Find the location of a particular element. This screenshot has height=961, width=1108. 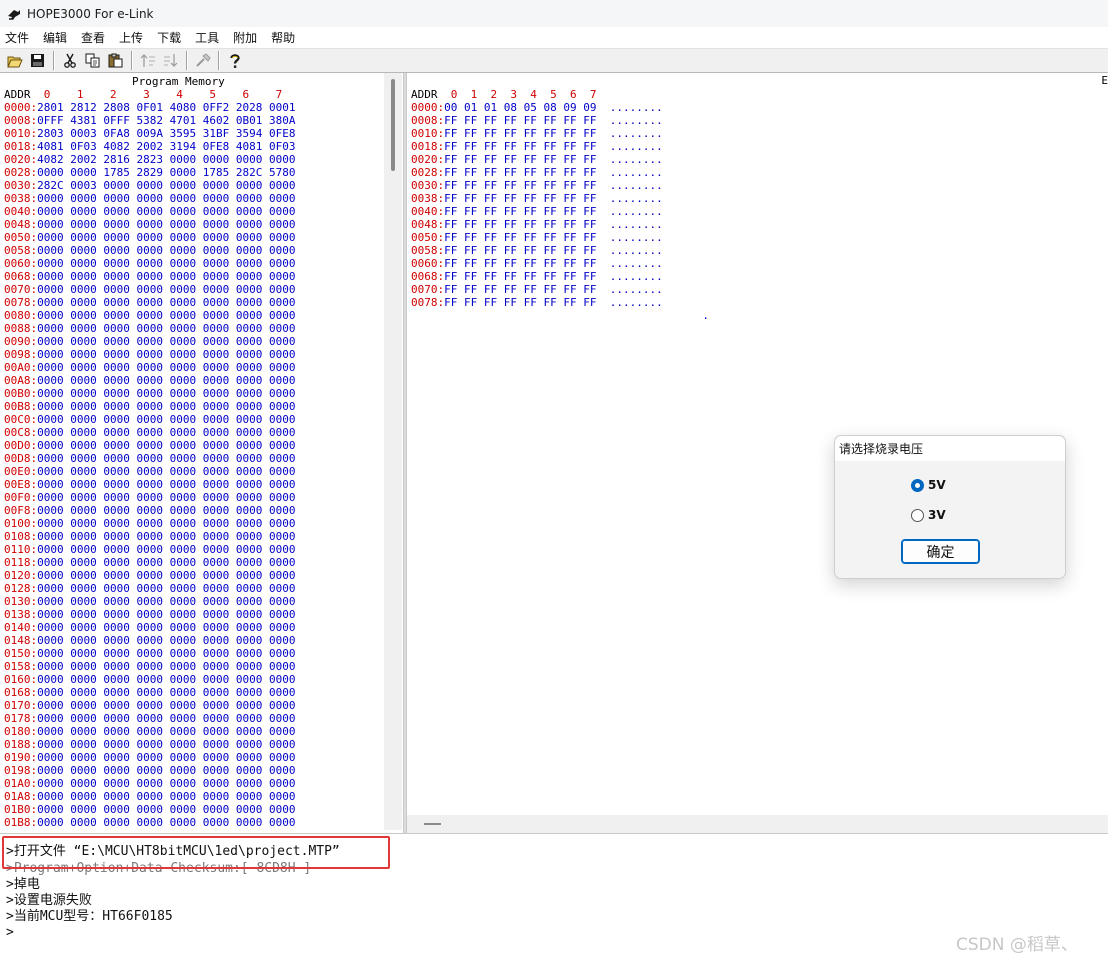

paste-button is located at coordinates (115, 60).